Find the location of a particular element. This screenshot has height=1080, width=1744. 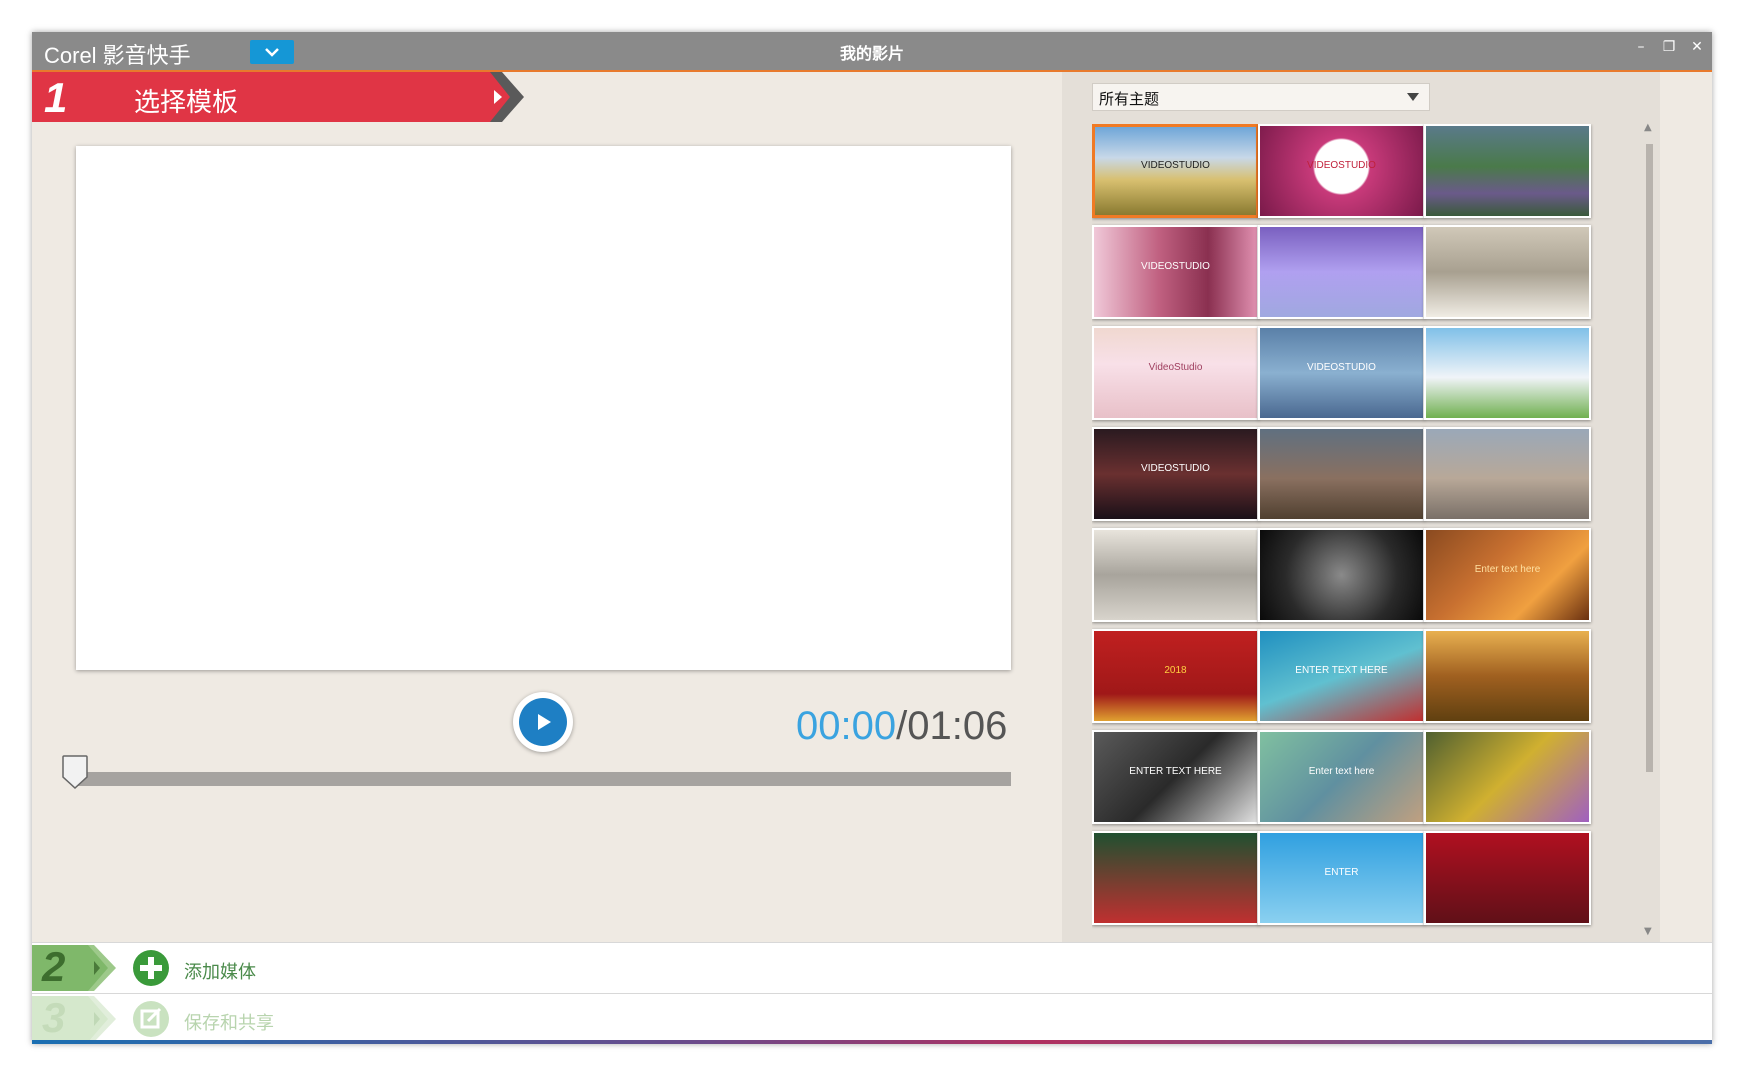

template-thumbnail: VideoStudio is located at coordinates (1175, 373).